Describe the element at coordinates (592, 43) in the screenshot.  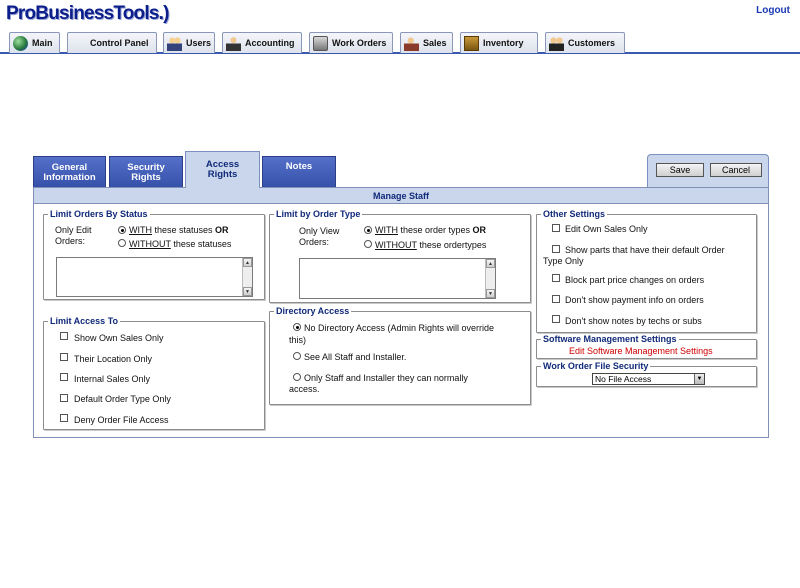
I see `nav-label: Customers` at that location.